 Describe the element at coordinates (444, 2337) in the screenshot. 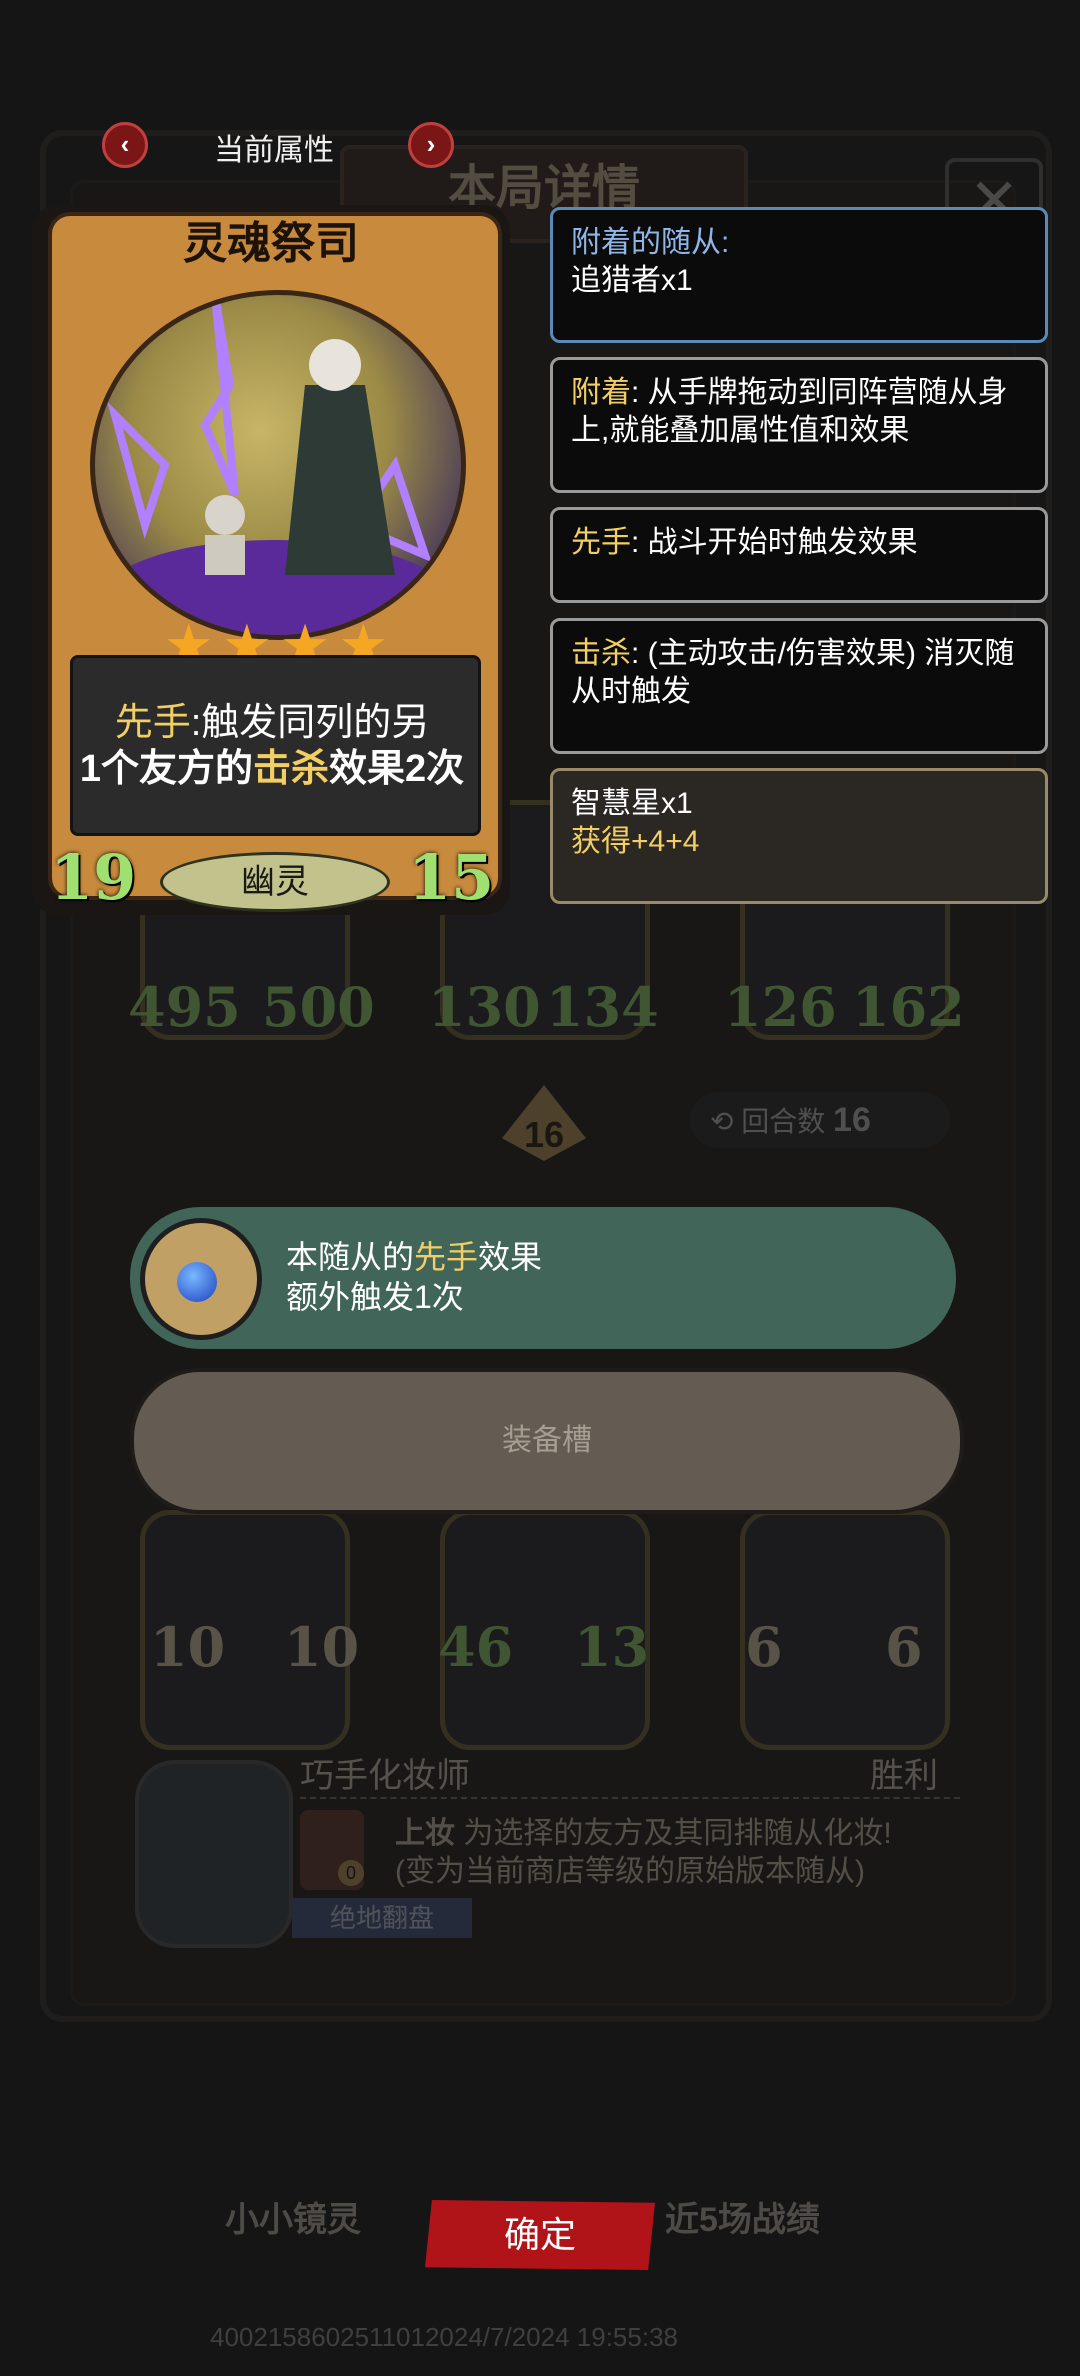

I see `footer-id: 4002158602511012024/7/2024 19:55:38` at that location.